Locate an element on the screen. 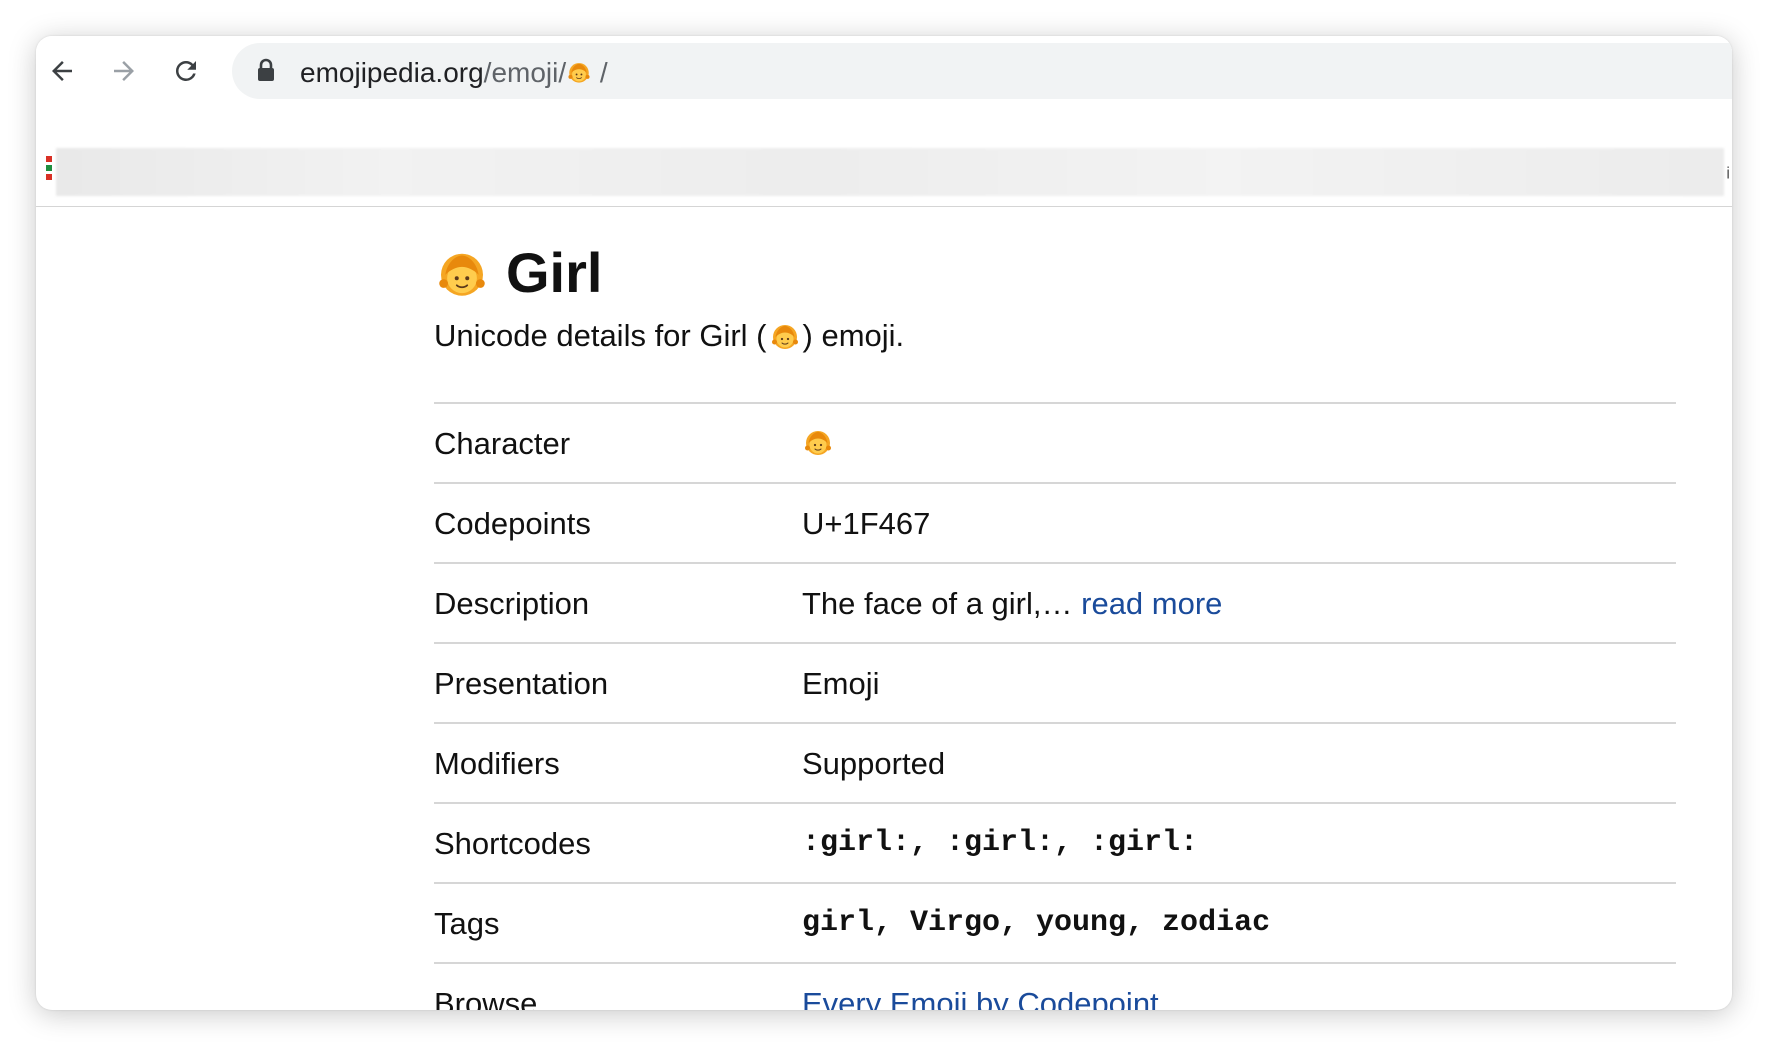 The width and height of the screenshot is (1768, 1046). table-row: Tags girl, Virgo, young, zodiac is located at coordinates (1055, 922).